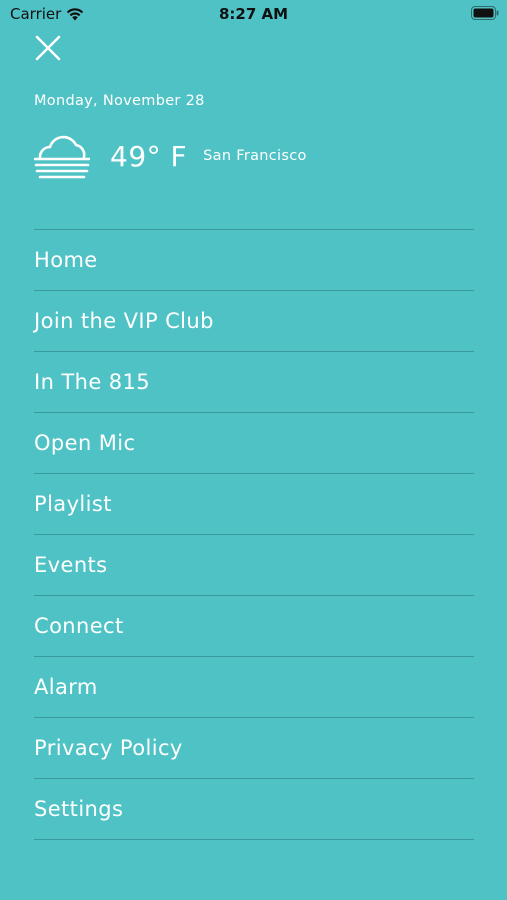  What do you see at coordinates (254, 382) in the screenshot?
I see `menu-item-in-the-815: In The 815` at bounding box center [254, 382].